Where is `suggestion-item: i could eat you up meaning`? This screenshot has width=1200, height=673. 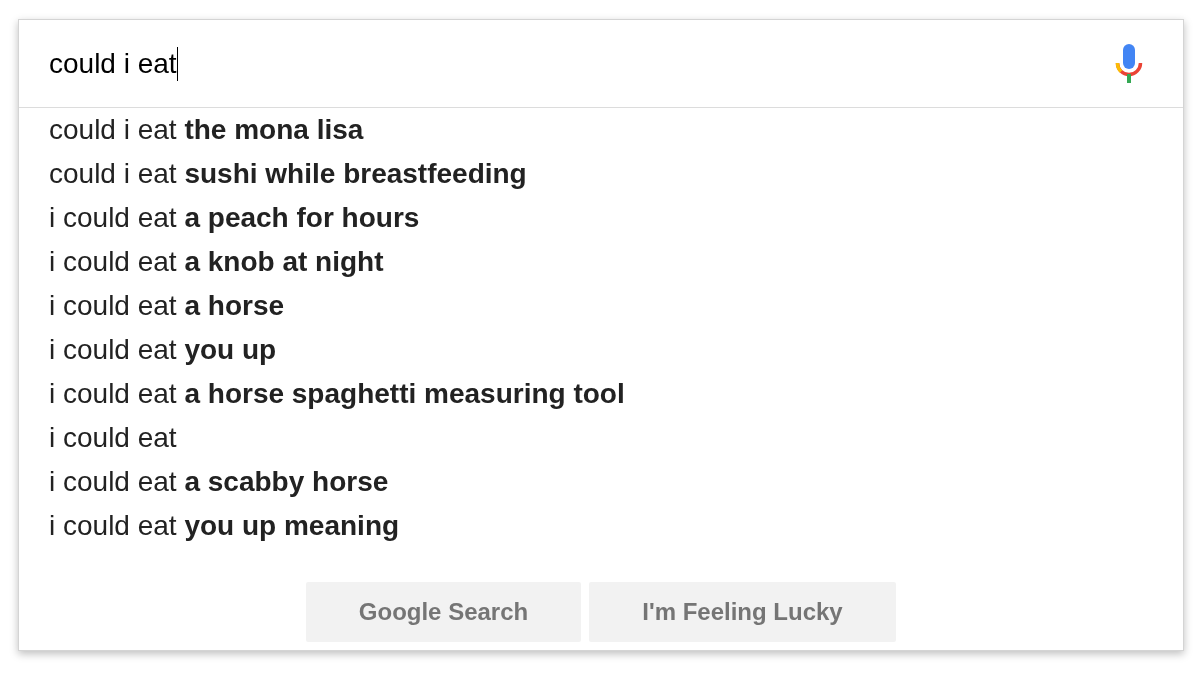 suggestion-item: i could eat you up meaning is located at coordinates (601, 526).